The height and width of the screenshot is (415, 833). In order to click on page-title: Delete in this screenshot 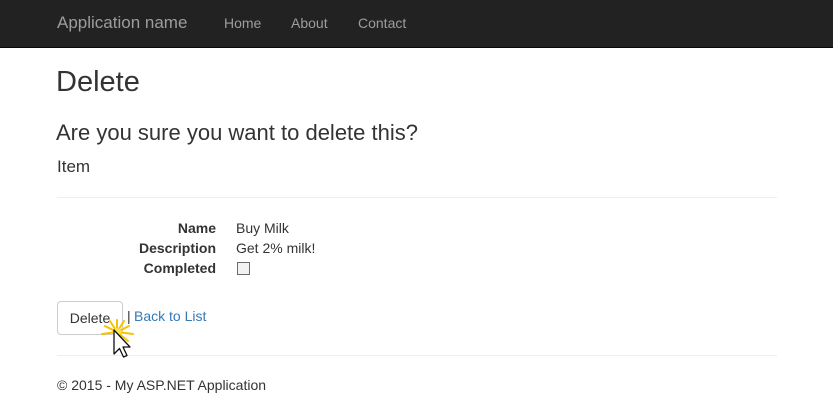, I will do `click(98, 82)`.